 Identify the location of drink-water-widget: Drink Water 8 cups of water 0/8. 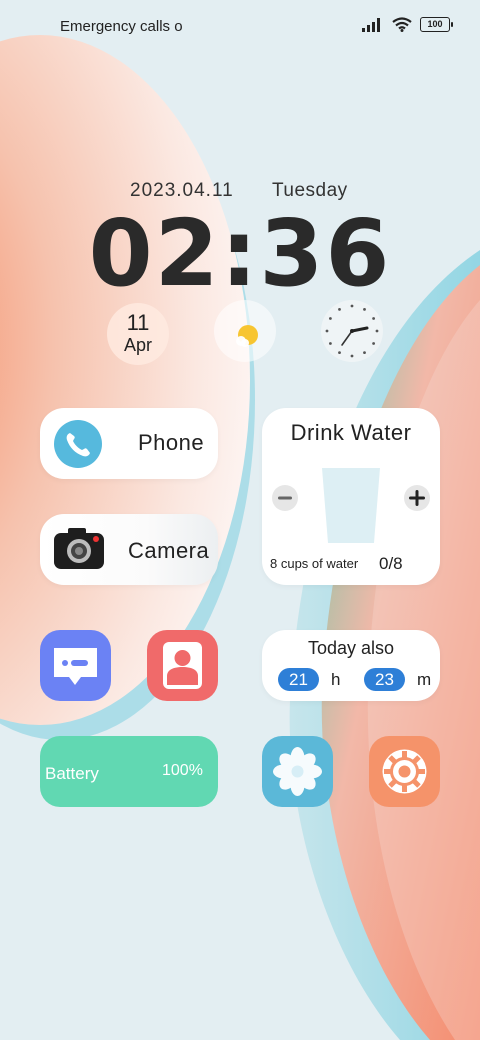
(351, 496).